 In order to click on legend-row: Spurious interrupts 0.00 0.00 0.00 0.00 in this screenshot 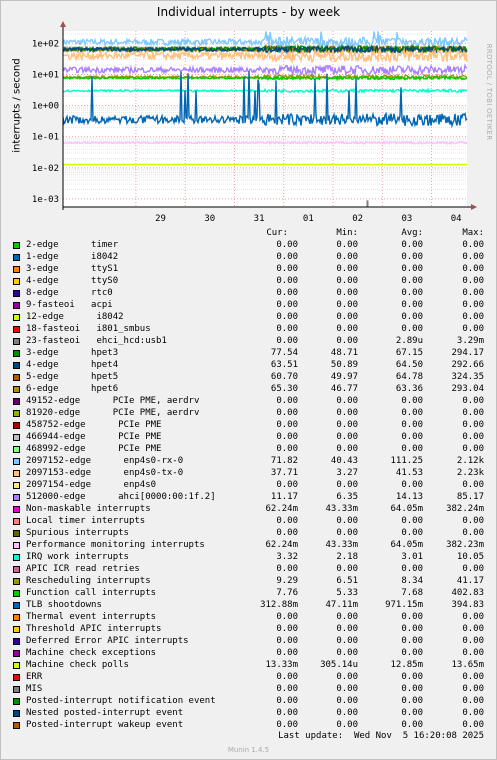, I will do `click(248, 534)`.